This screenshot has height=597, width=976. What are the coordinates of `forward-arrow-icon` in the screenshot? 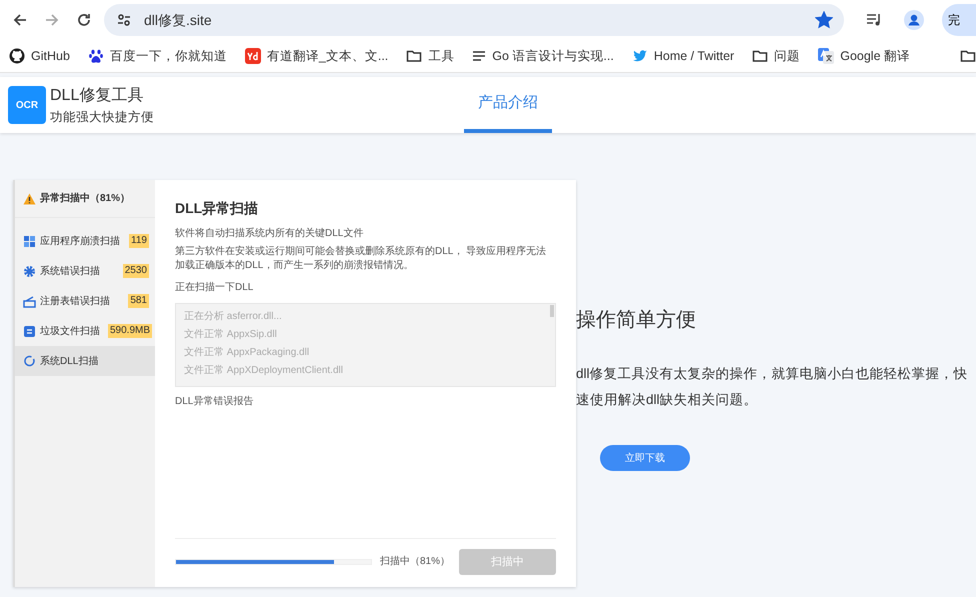 It's located at (52, 20).